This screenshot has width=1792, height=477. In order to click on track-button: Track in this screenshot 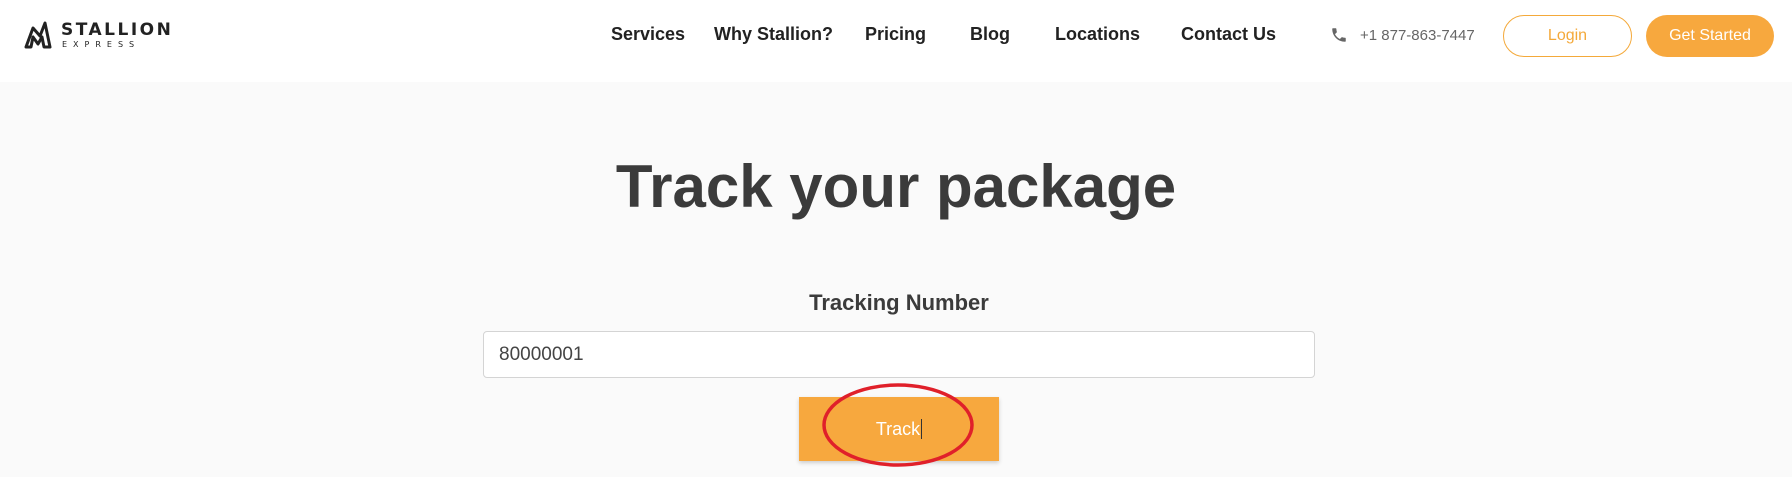, I will do `click(899, 429)`.